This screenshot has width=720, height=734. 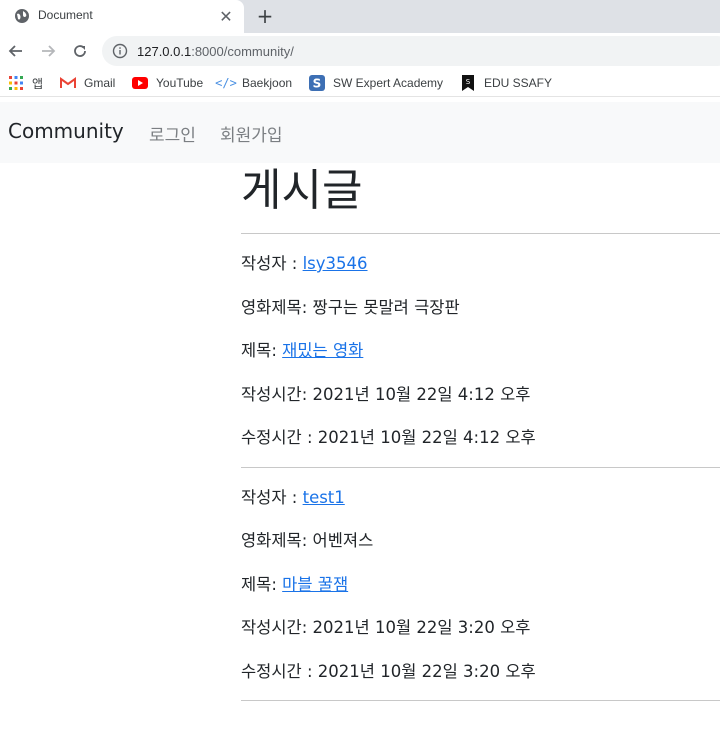 What do you see at coordinates (68, 83) in the screenshot?
I see `gmail-icon` at bounding box center [68, 83].